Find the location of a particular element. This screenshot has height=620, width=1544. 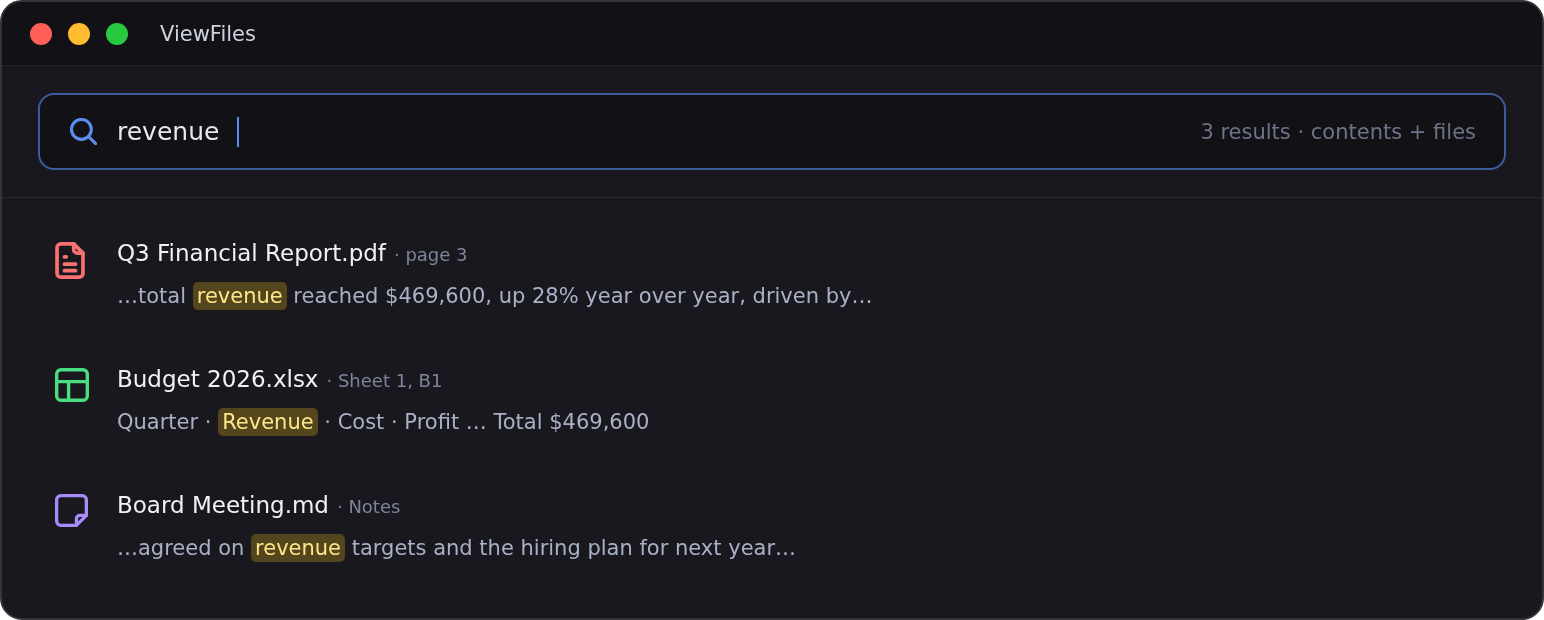

search-icon is located at coordinates (83, 131).